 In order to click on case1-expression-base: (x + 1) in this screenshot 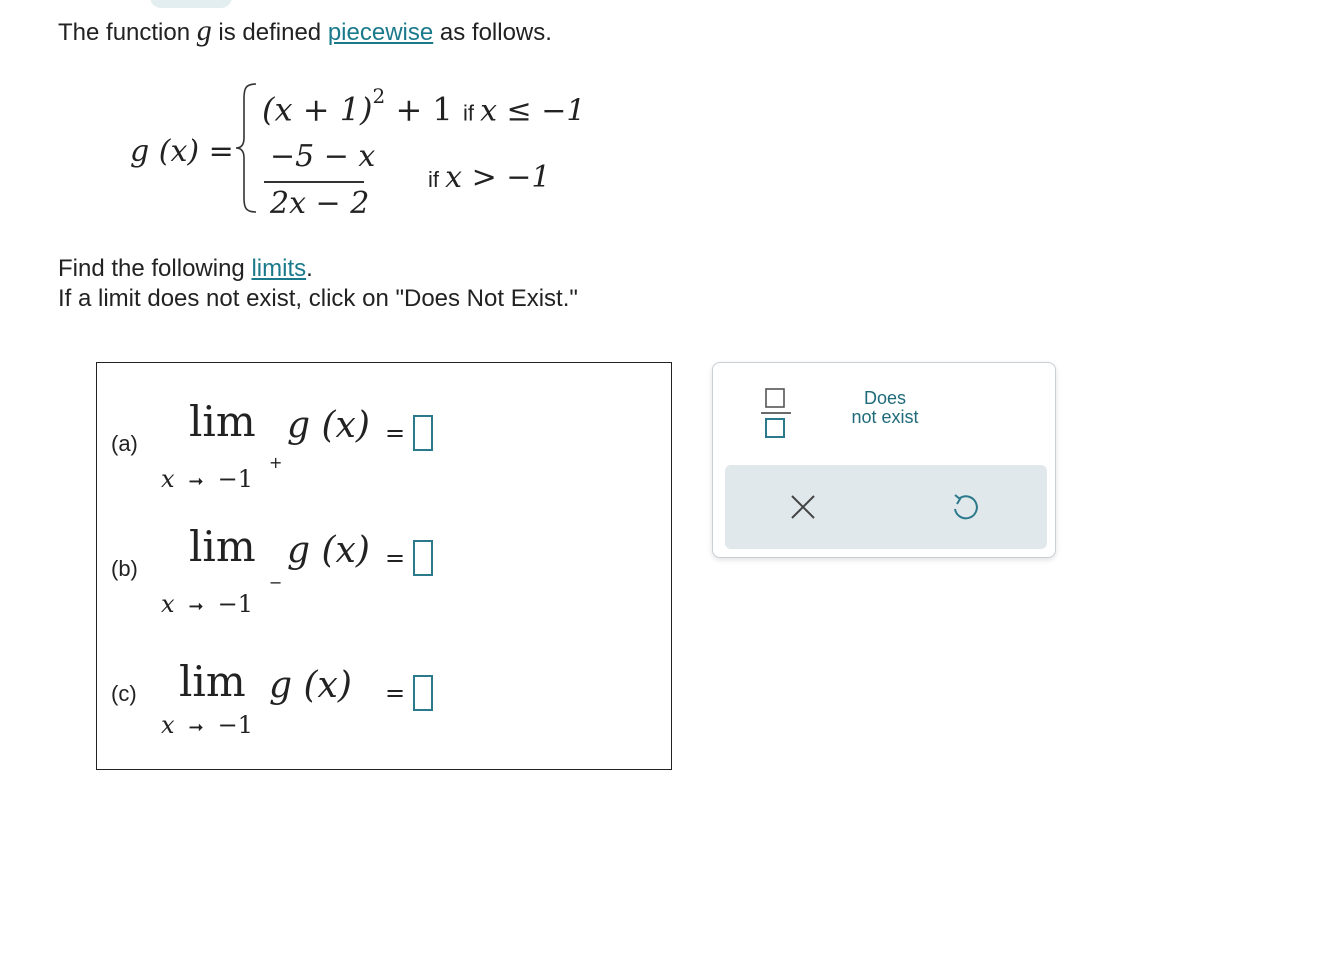, I will do `click(317, 109)`.